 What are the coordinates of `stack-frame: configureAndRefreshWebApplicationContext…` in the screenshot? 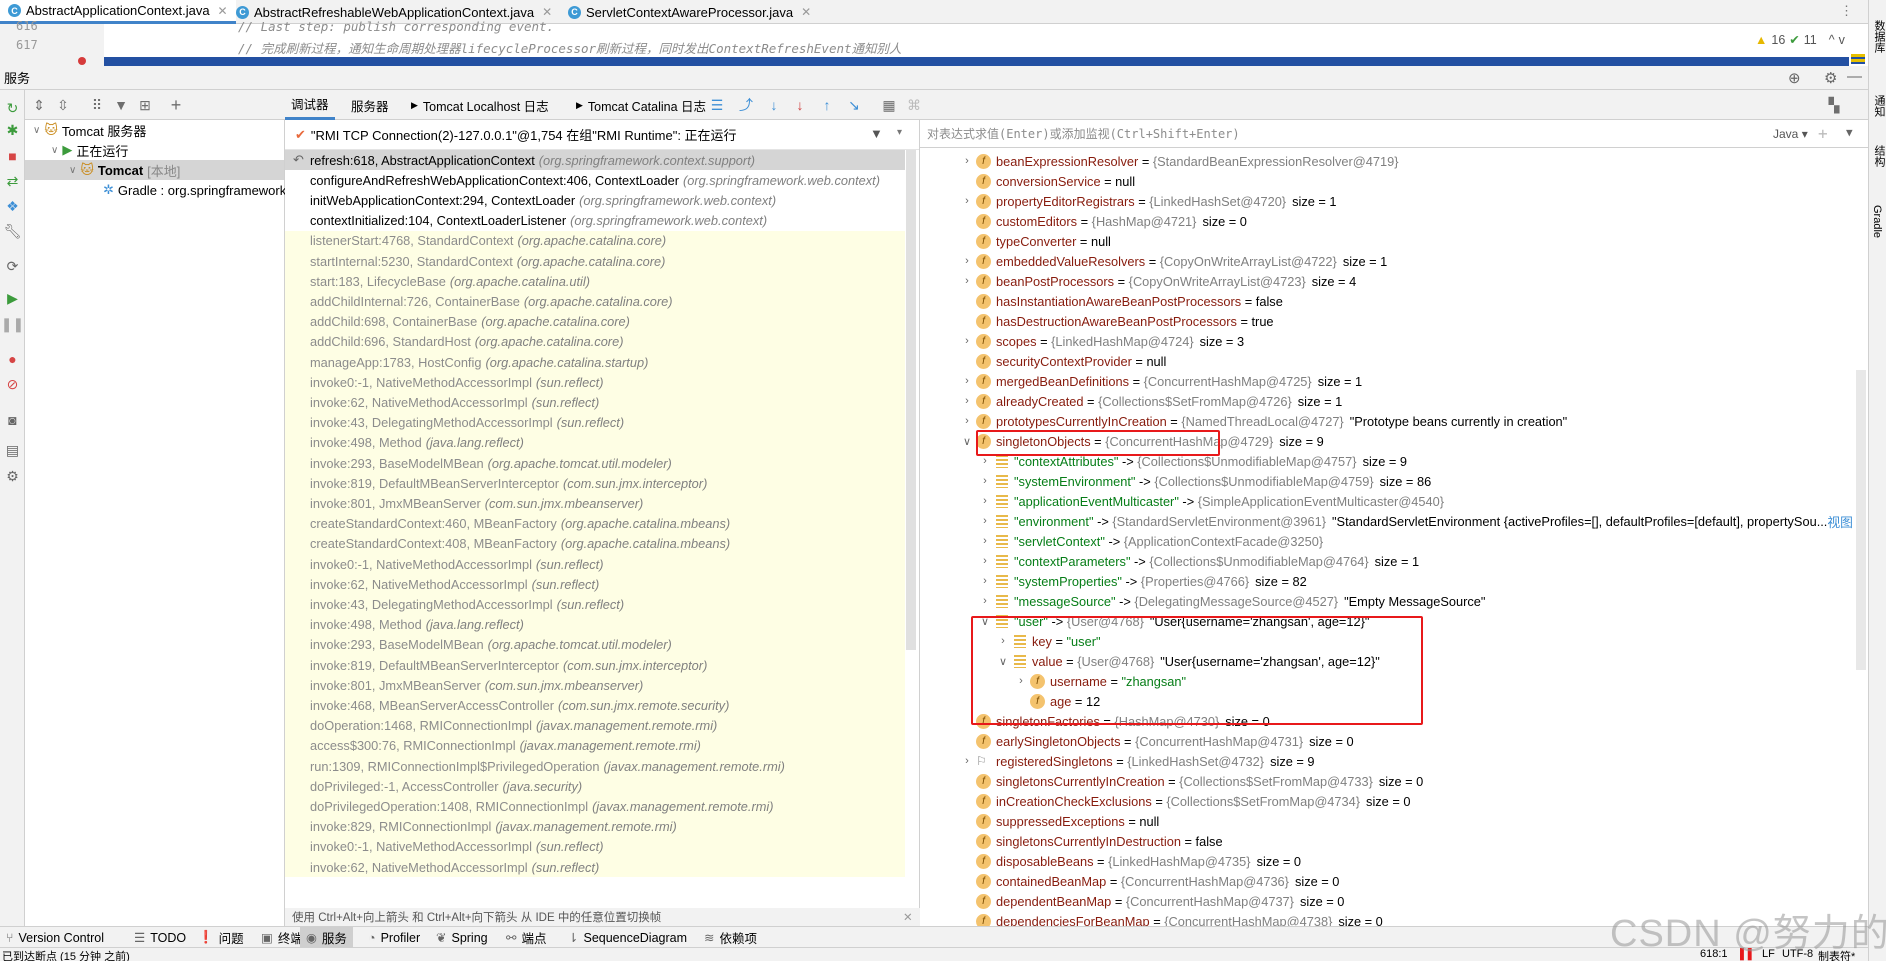 It's located at (595, 180).